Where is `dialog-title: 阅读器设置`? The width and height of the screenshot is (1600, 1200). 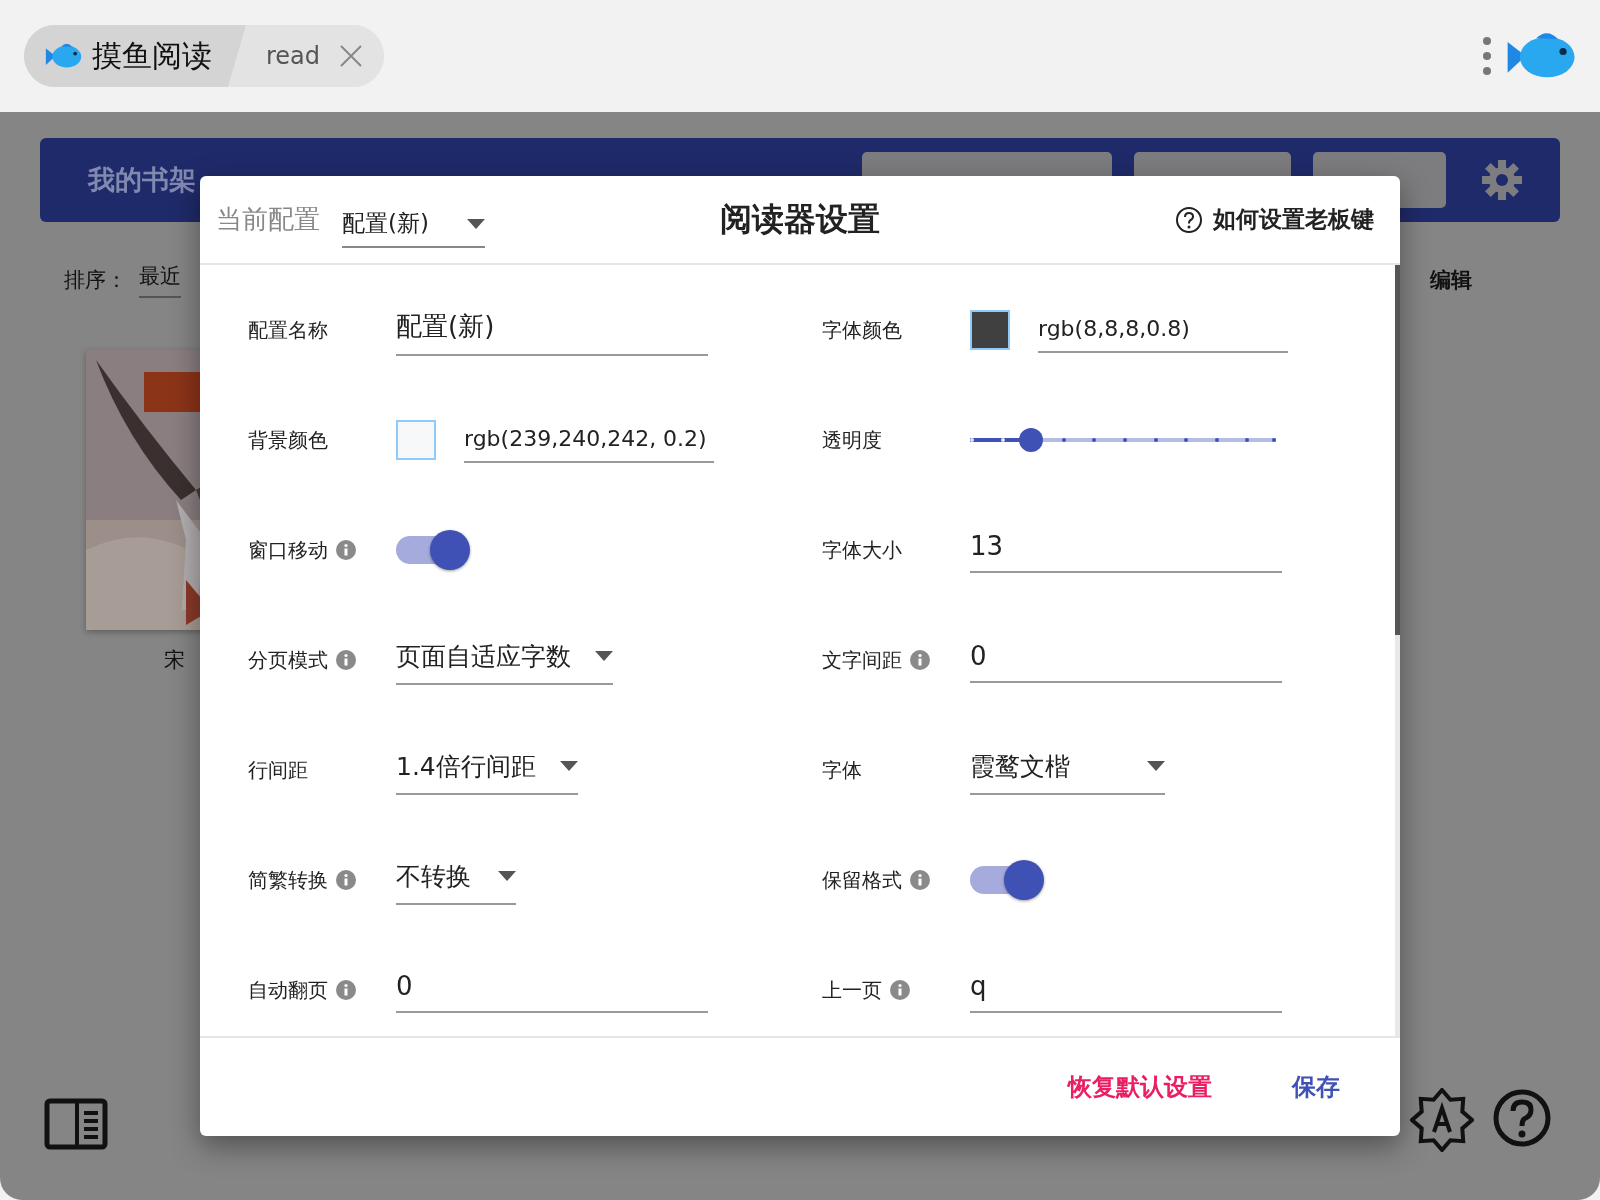 dialog-title: 阅读器设置 is located at coordinates (800, 218).